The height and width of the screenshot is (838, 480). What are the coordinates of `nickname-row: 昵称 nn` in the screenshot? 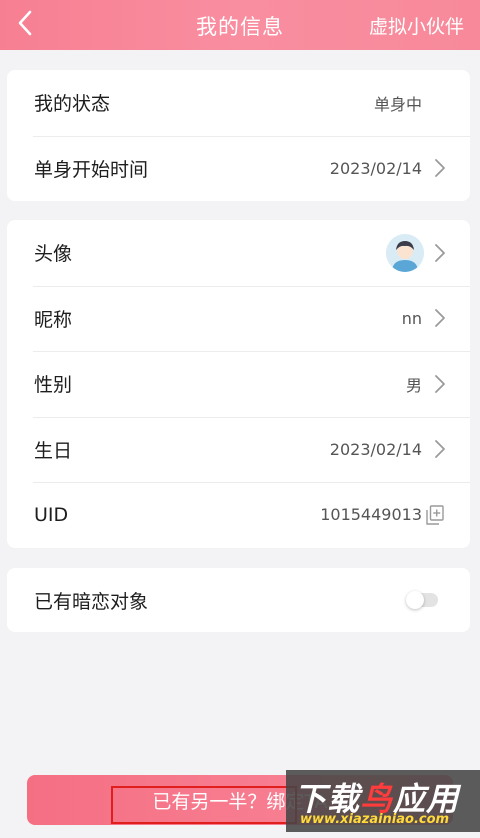 It's located at (238, 318).